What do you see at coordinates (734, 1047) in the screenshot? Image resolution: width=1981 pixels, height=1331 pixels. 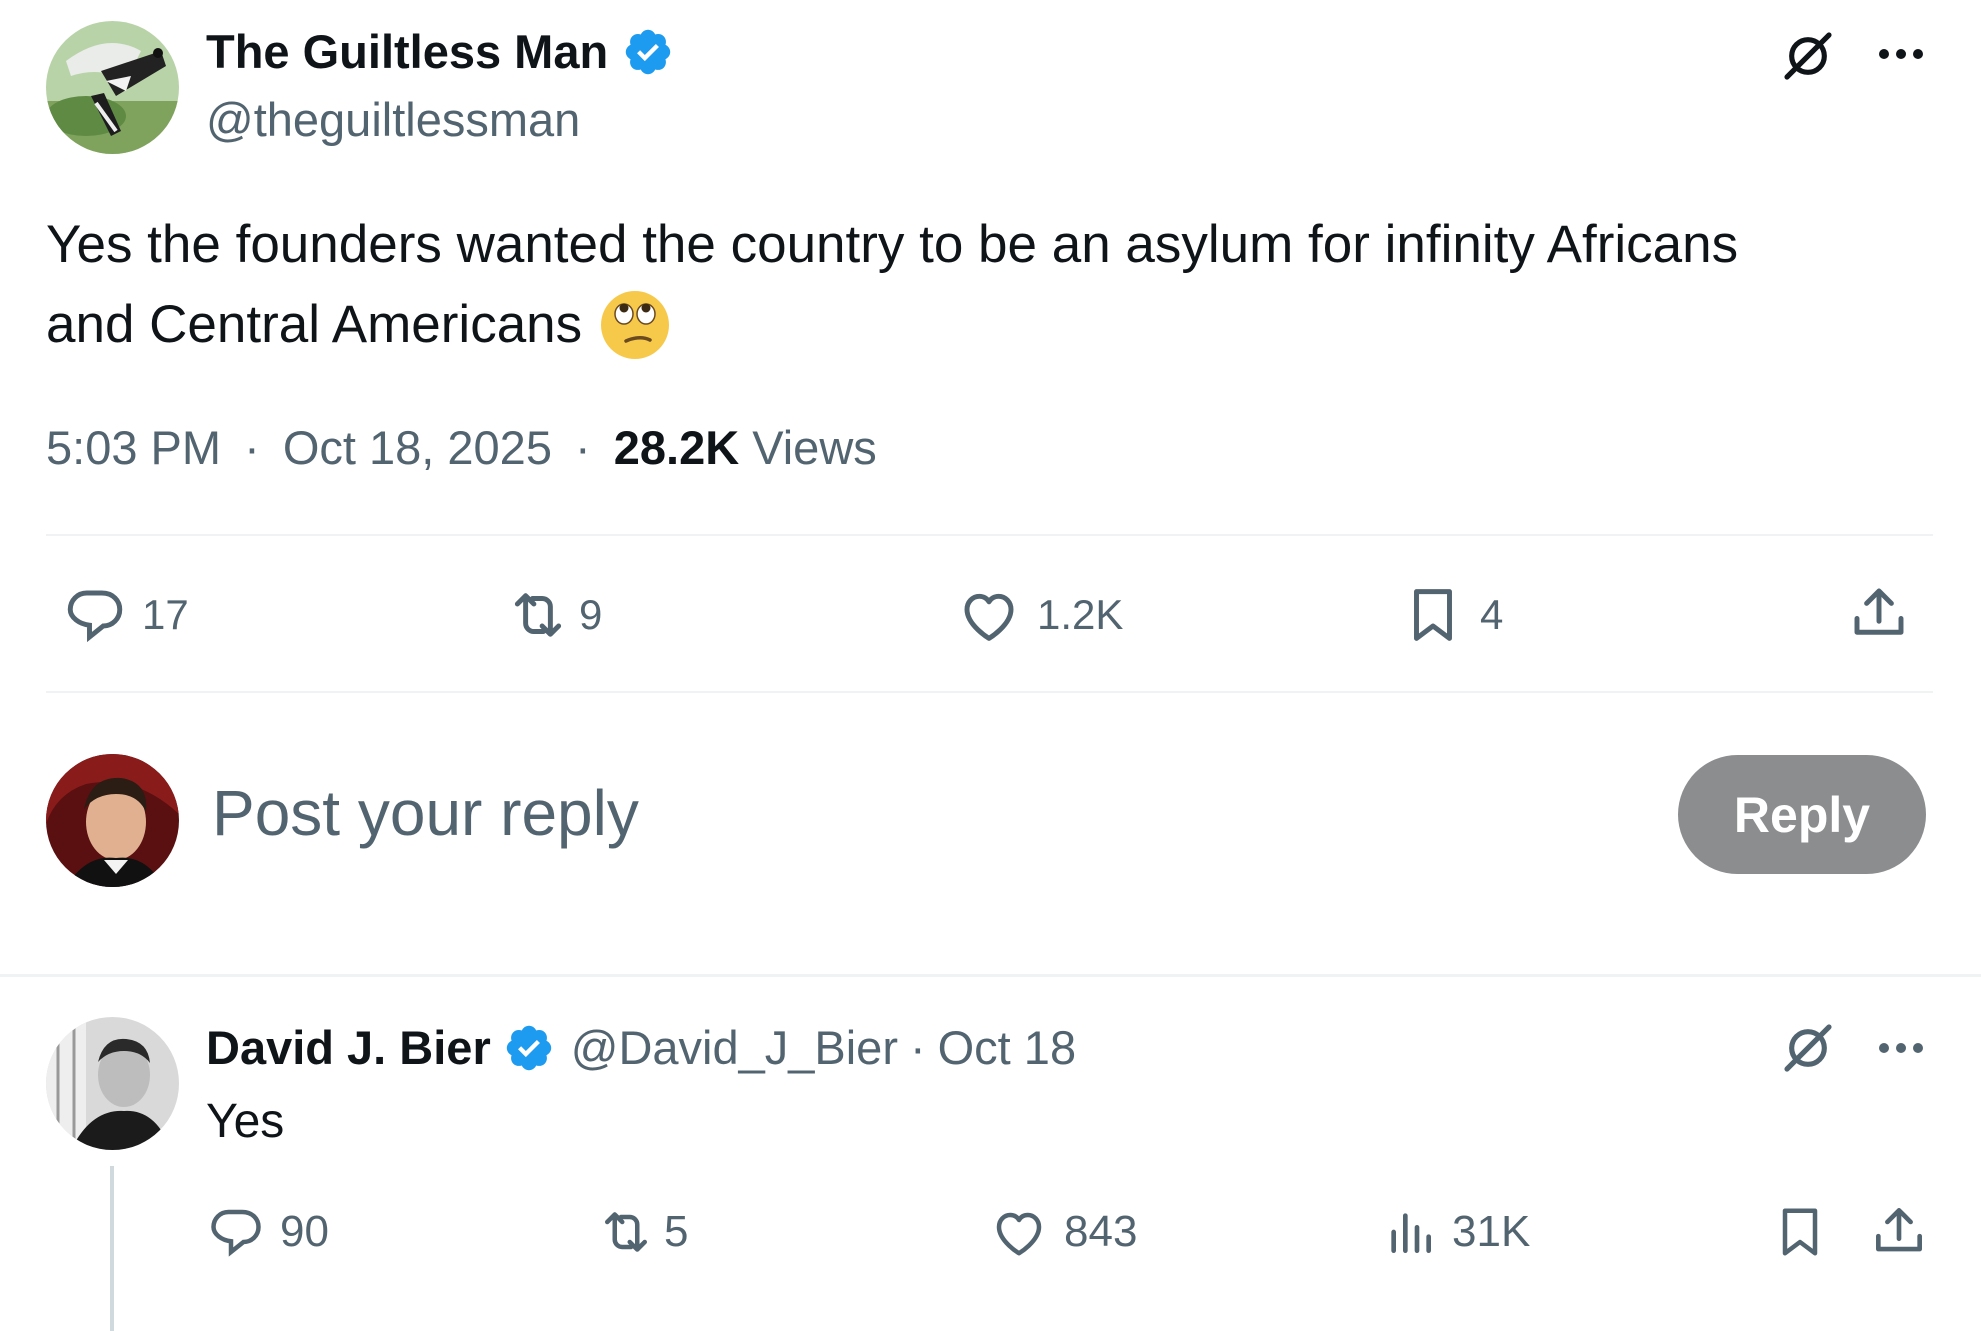 I see `reply-author-handle: @David_J_Bier` at bounding box center [734, 1047].